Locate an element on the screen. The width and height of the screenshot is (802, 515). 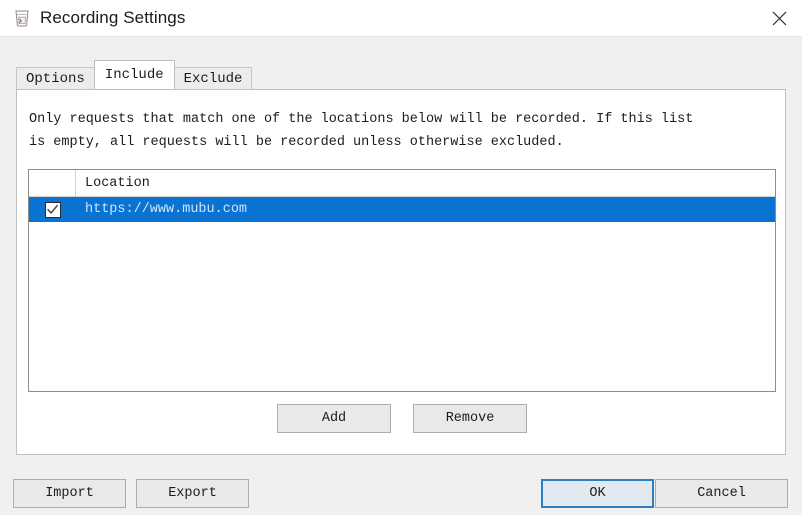
title-bar: Recording Settings is located at coordinates (401, 18).